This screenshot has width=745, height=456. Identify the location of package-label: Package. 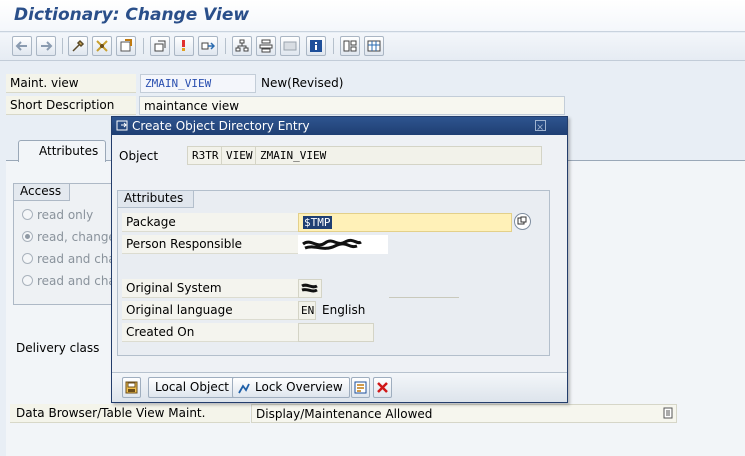
(210, 222).